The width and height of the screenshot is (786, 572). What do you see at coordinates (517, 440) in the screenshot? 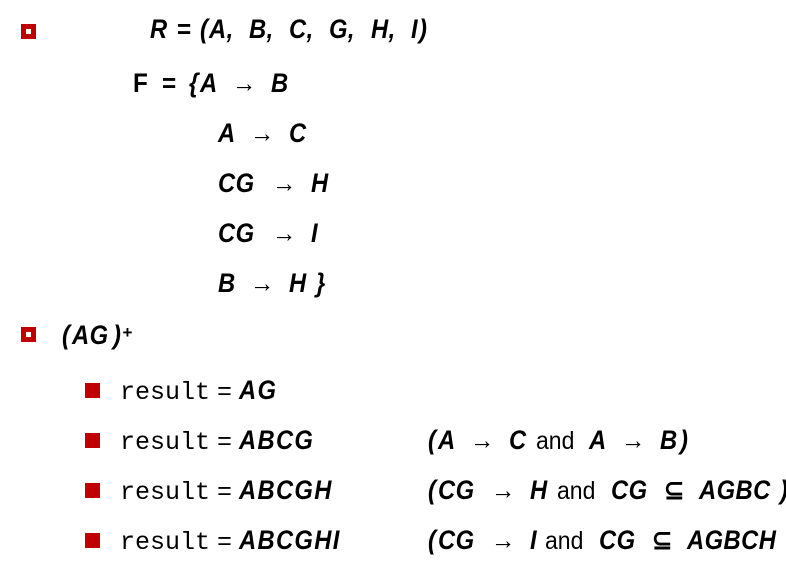
I see `step-2-just-first-rhs: C` at bounding box center [517, 440].